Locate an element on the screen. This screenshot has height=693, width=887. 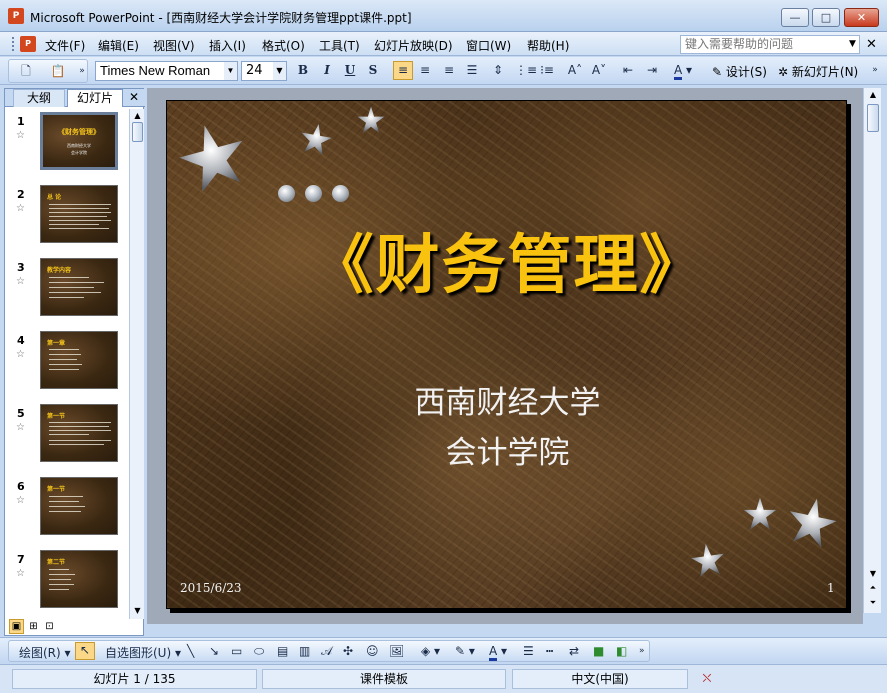
thumbnail-slide-3: 3 ☆ 教学内容 is located at coordinates (67, 286).